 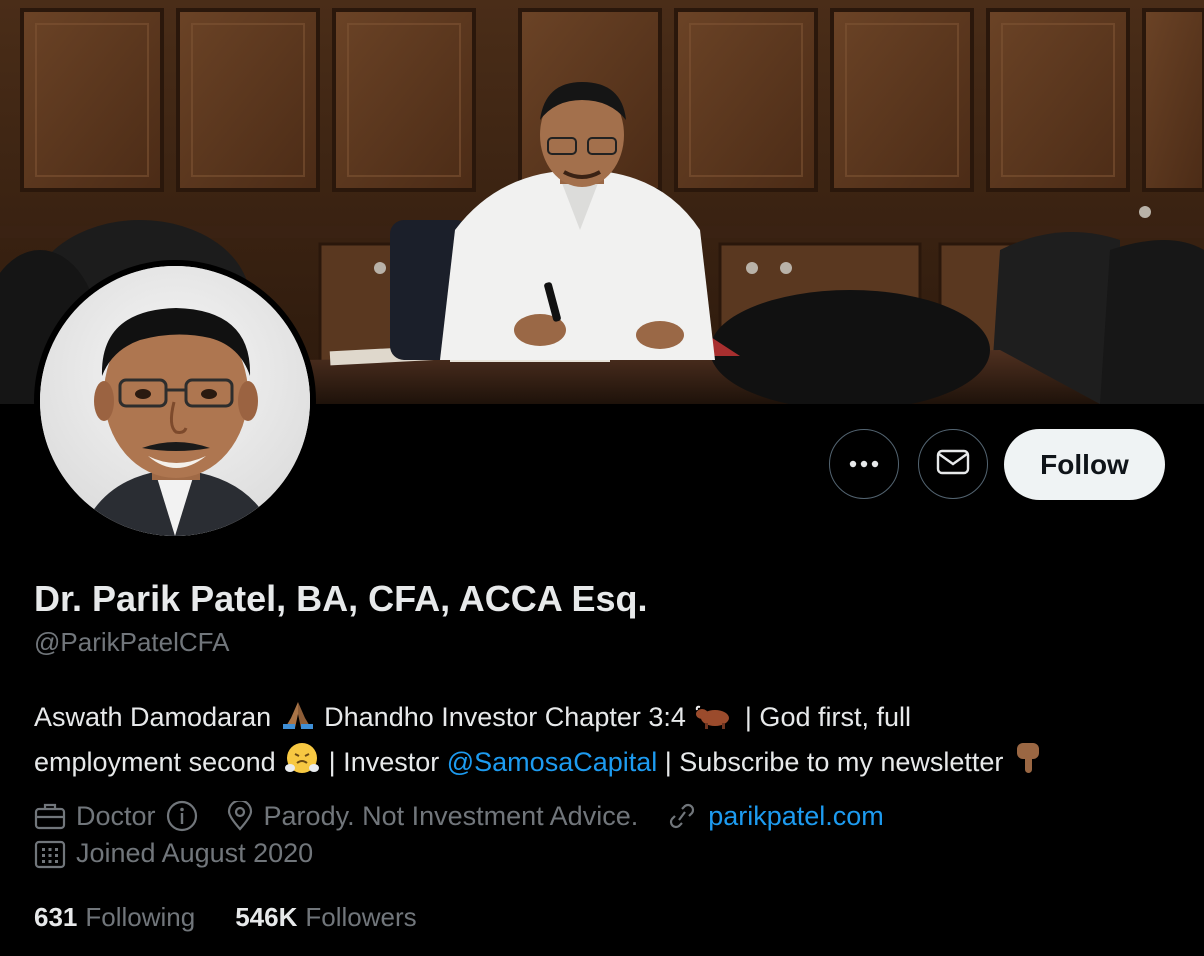 What do you see at coordinates (240, 816) in the screenshot?
I see `location-pin-icon` at bounding box center [240, 816].